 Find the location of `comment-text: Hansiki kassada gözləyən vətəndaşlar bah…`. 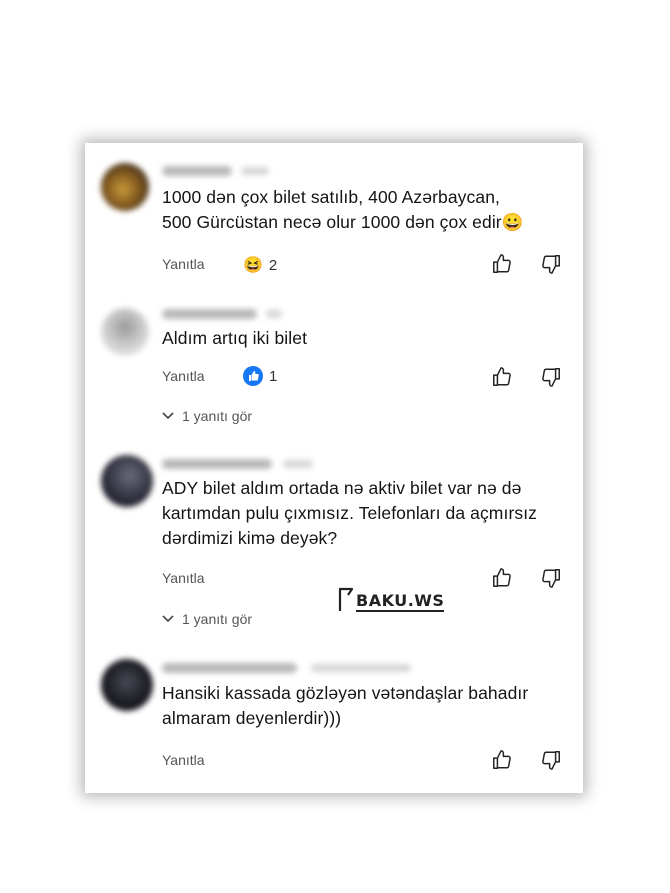

comment-text: Hansiki kassada gözləyən vətəndaşlar bah… is located at coordinates (345, 705).